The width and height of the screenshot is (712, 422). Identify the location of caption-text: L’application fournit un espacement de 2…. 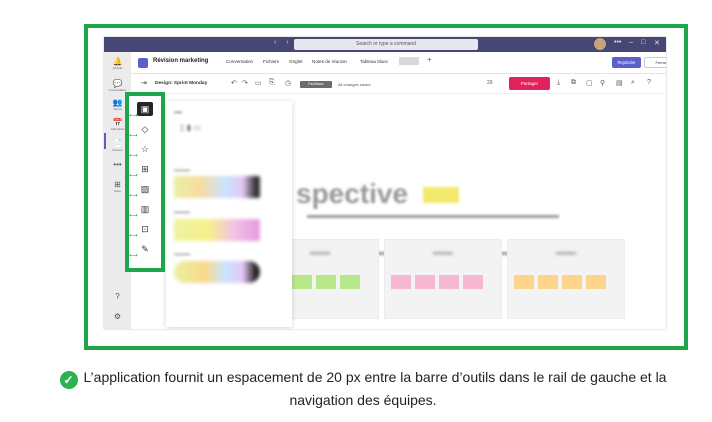
(375, 388).